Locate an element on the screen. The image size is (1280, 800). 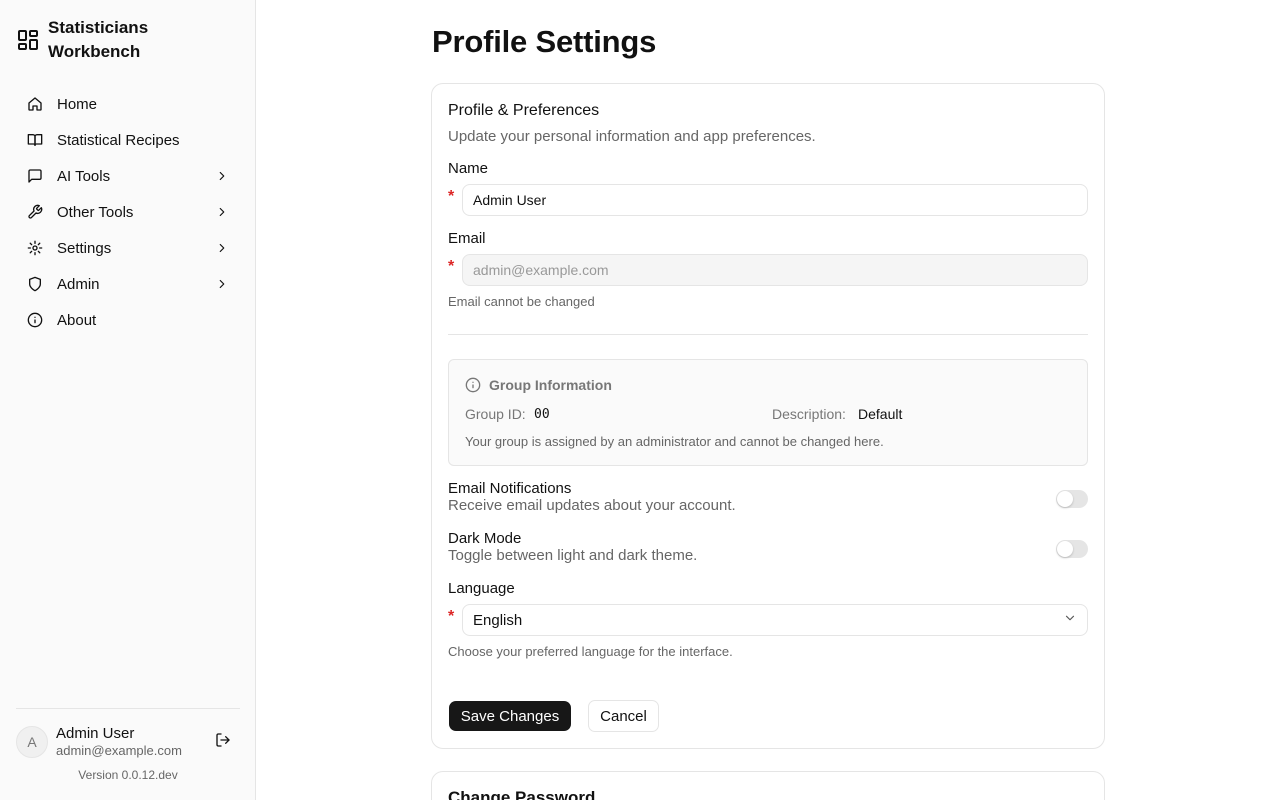
shield-icon is located at coordinates (35, 284).